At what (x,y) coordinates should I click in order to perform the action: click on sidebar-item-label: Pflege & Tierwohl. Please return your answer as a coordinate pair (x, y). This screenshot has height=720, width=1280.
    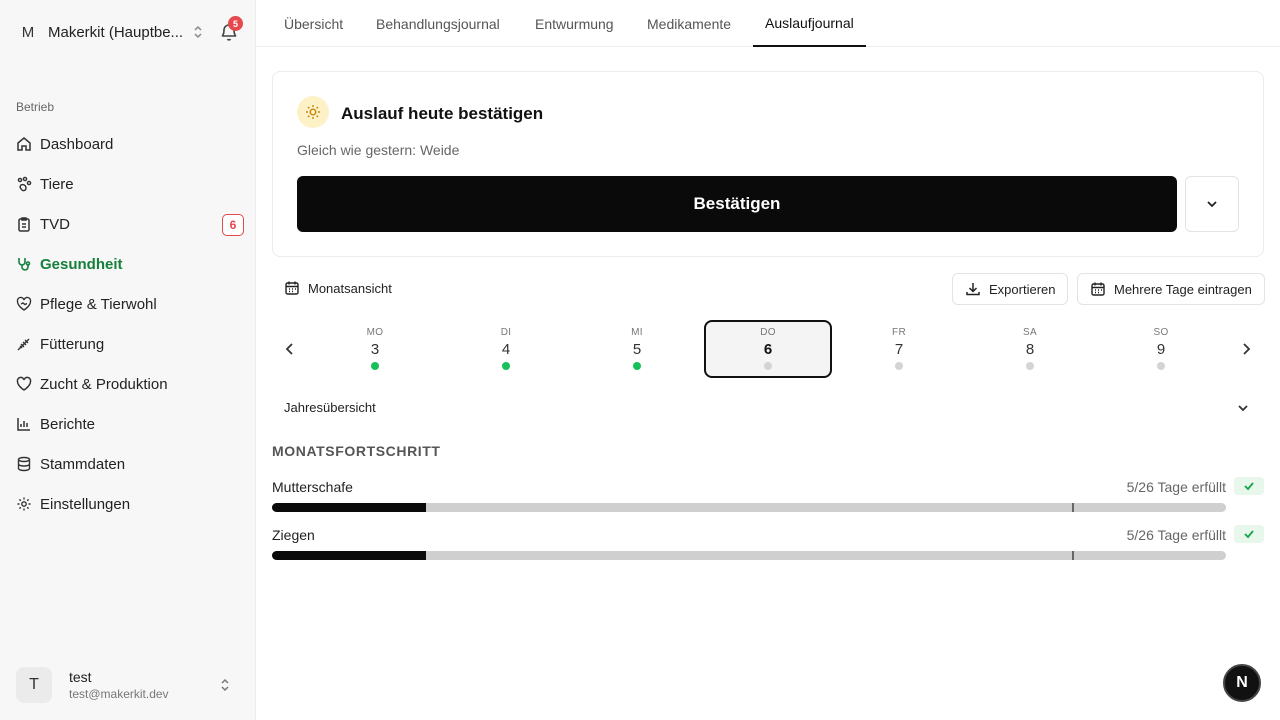
    Looking at the image, I should click on (98, 304).